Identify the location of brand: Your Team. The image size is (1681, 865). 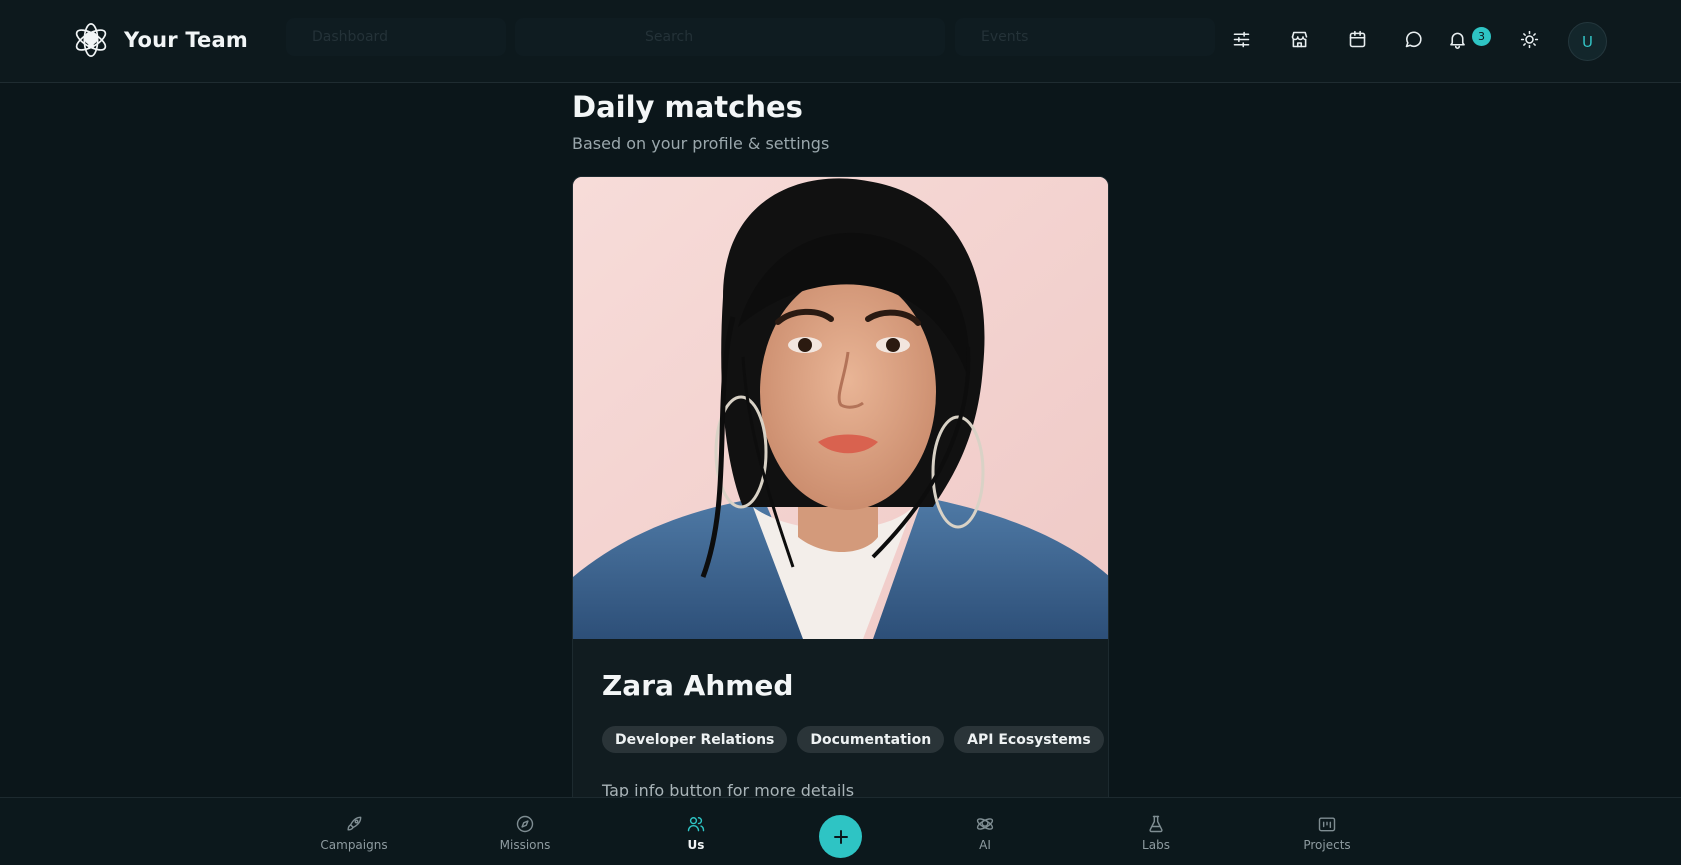
(160, 40).